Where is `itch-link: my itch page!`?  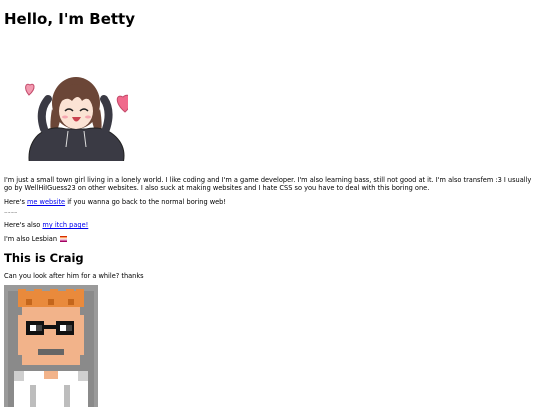
itch-link: my itch page! is located at coordinates (65, 225).